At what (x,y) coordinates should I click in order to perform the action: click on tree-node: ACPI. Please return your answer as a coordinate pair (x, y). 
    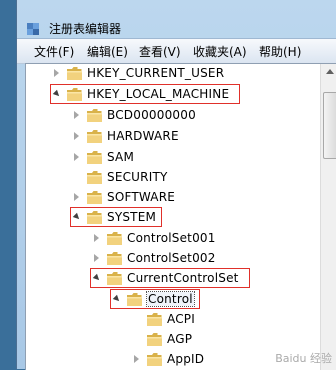
    Looking at the image, I should click on (173, 320).